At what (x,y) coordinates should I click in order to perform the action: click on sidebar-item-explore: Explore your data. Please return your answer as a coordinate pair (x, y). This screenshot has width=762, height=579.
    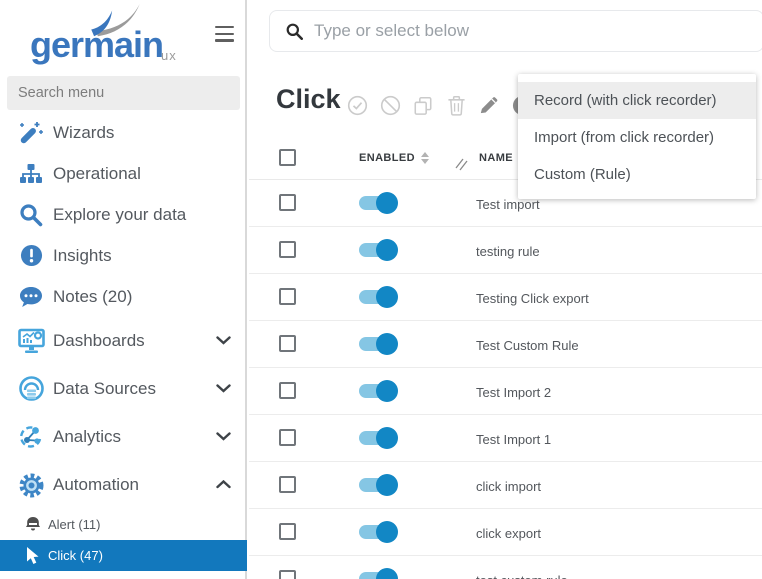
    Looking at the image, I should click on (123, 214).